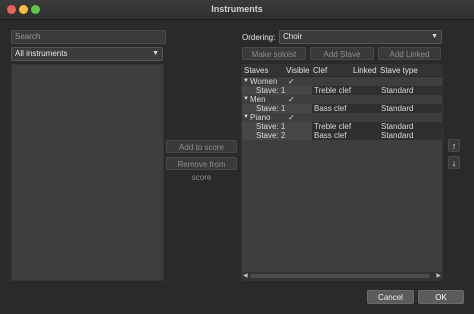 The width and height of the screenshot is (474, 314). What do you see at coordinates (342, 81) in the screenshot?
I see `table-row: ▼ Women ✓` at bounding box center [342, 81].